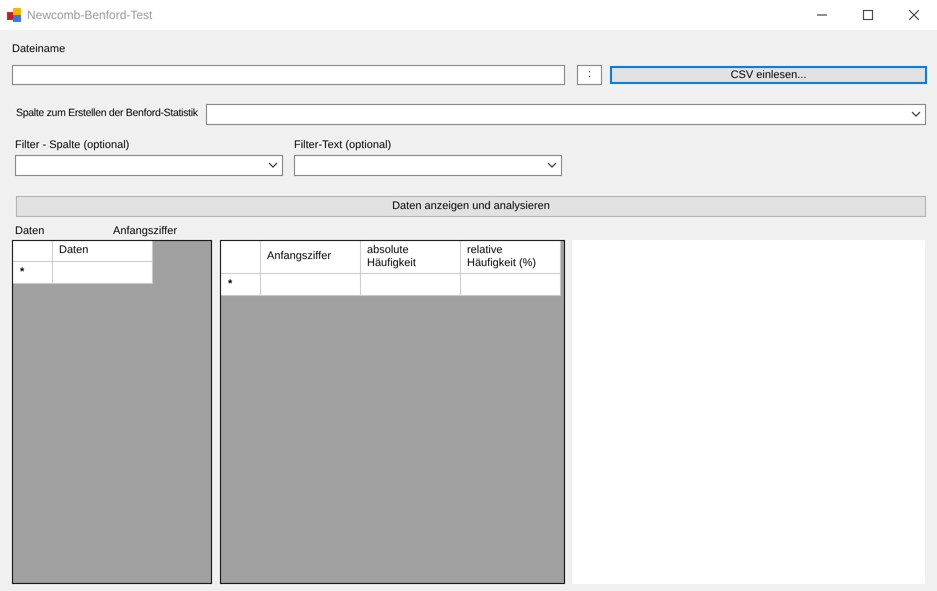 This screenshot has width=937, height=591. What do you see at coordinates (30, 232) in the screenshot?
I see `grid-label: Daten` at bounding box center [30, 232].